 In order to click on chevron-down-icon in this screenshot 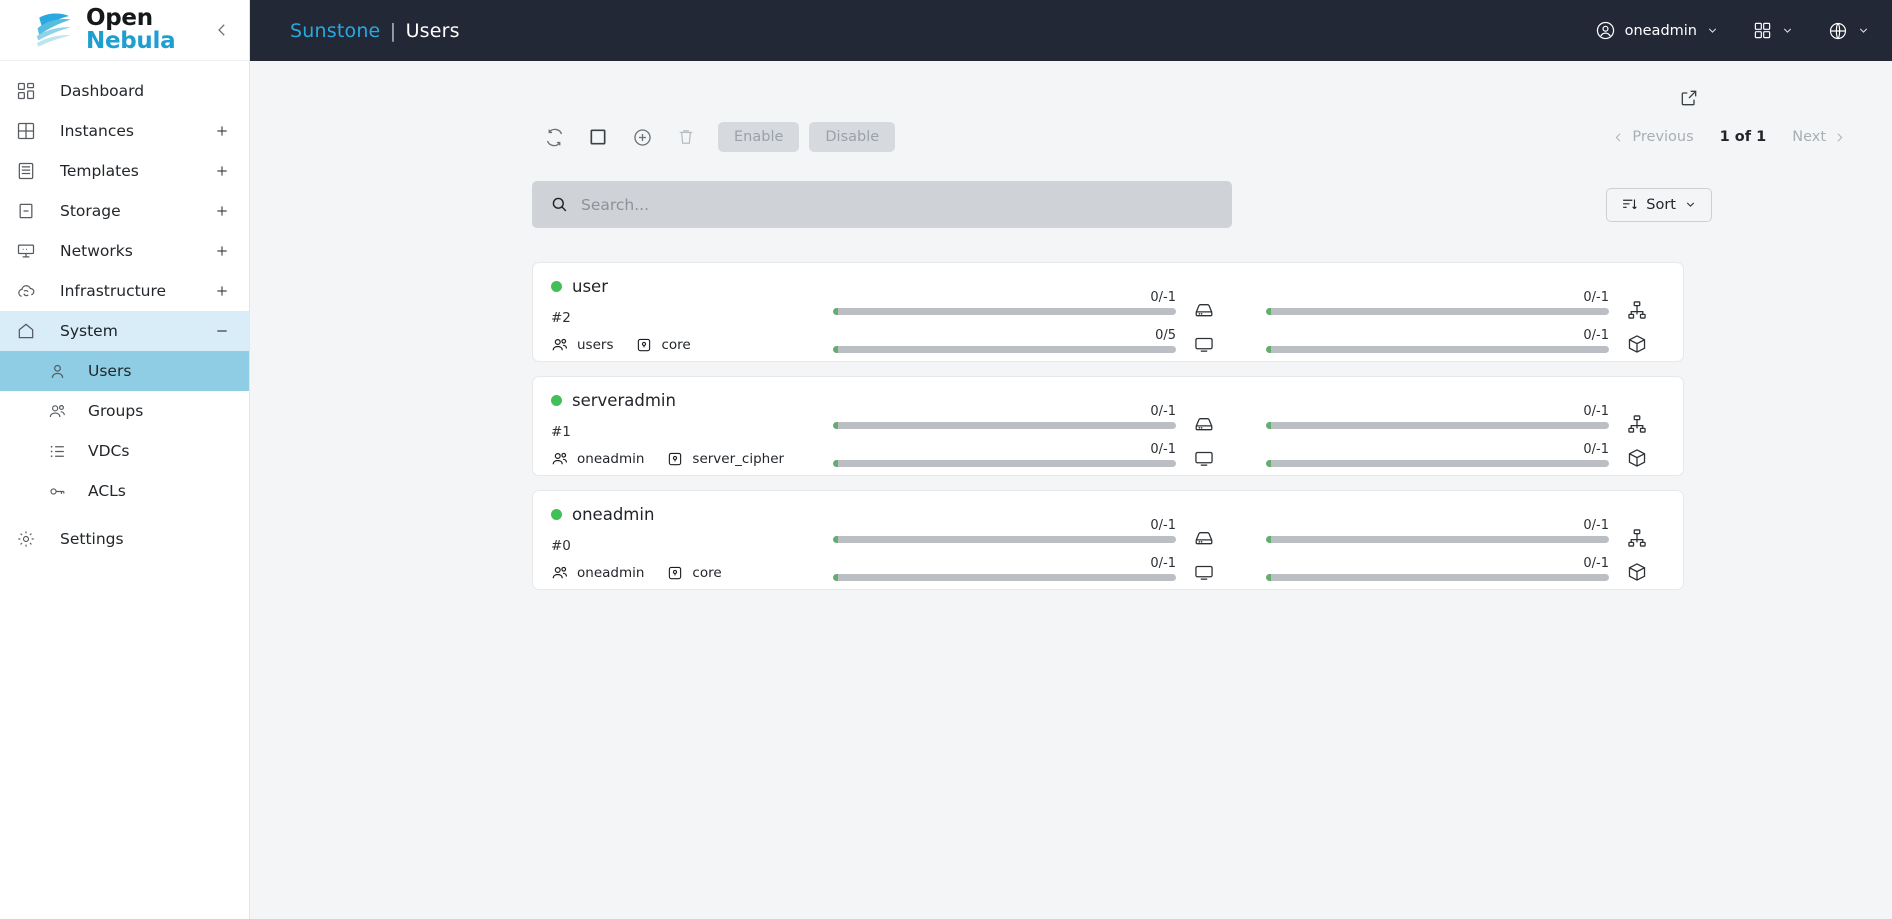, I will do `click(1712, 30)`.